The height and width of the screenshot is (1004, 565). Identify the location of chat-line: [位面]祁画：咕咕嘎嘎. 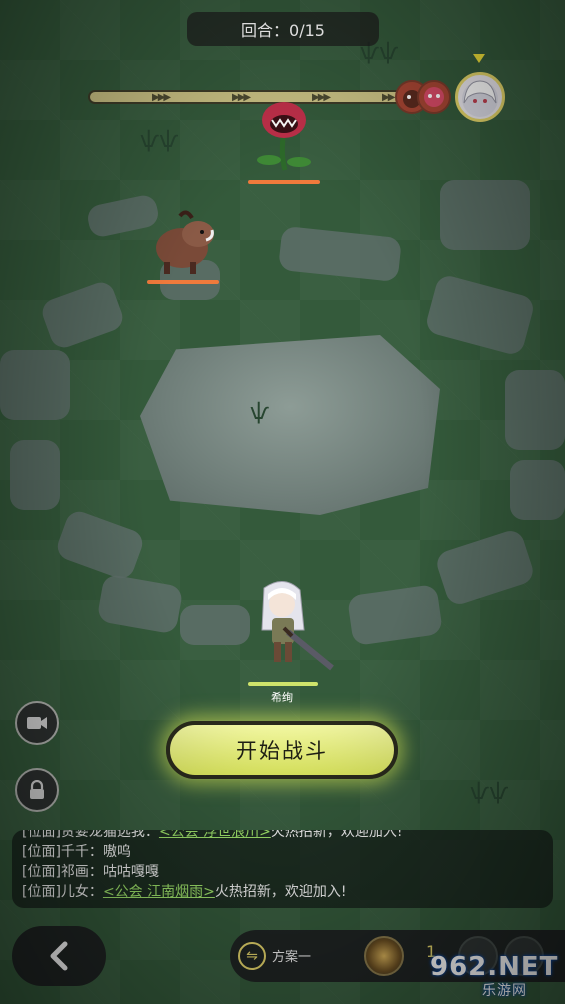
(282, 872).